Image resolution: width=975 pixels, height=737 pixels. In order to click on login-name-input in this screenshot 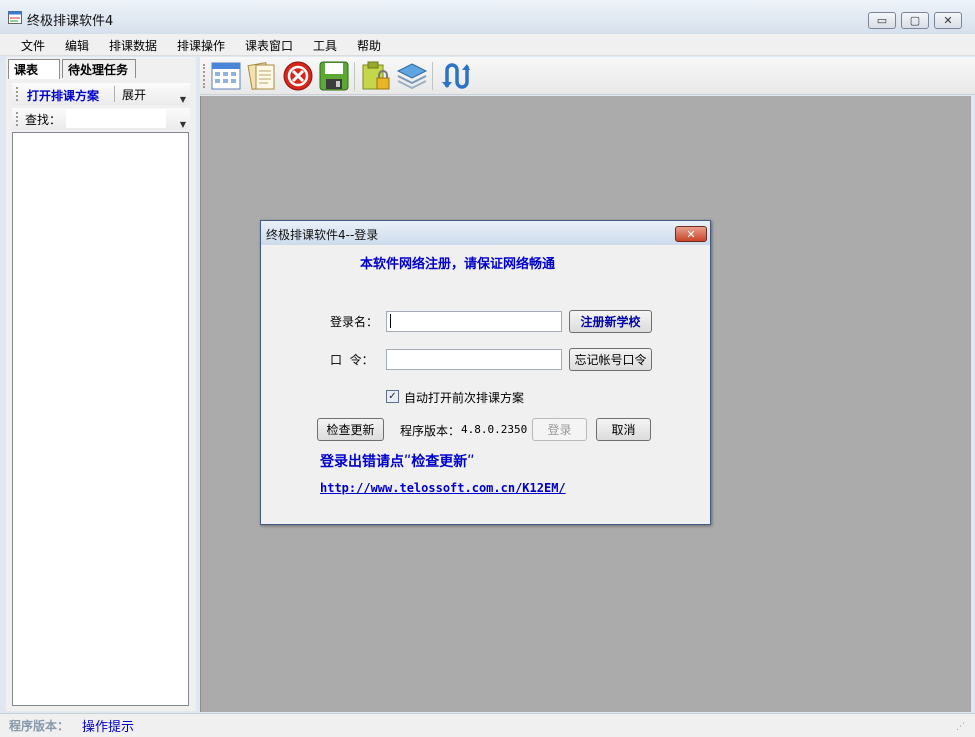, I will do `click(474, 321)`.